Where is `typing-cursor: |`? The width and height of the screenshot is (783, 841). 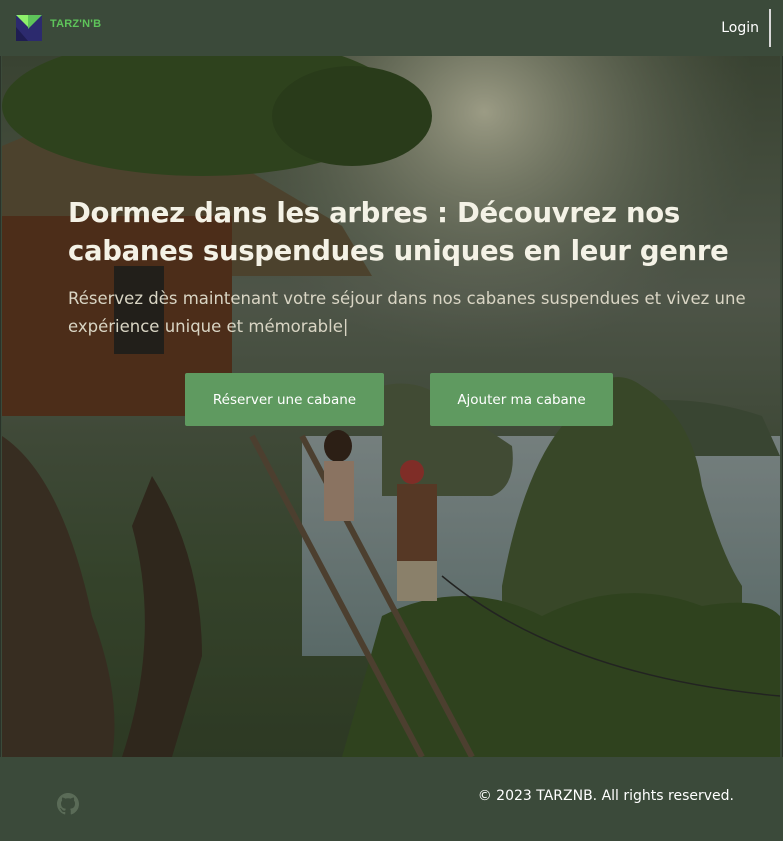 typing-cursor: | is located at coordinates (345, 326).